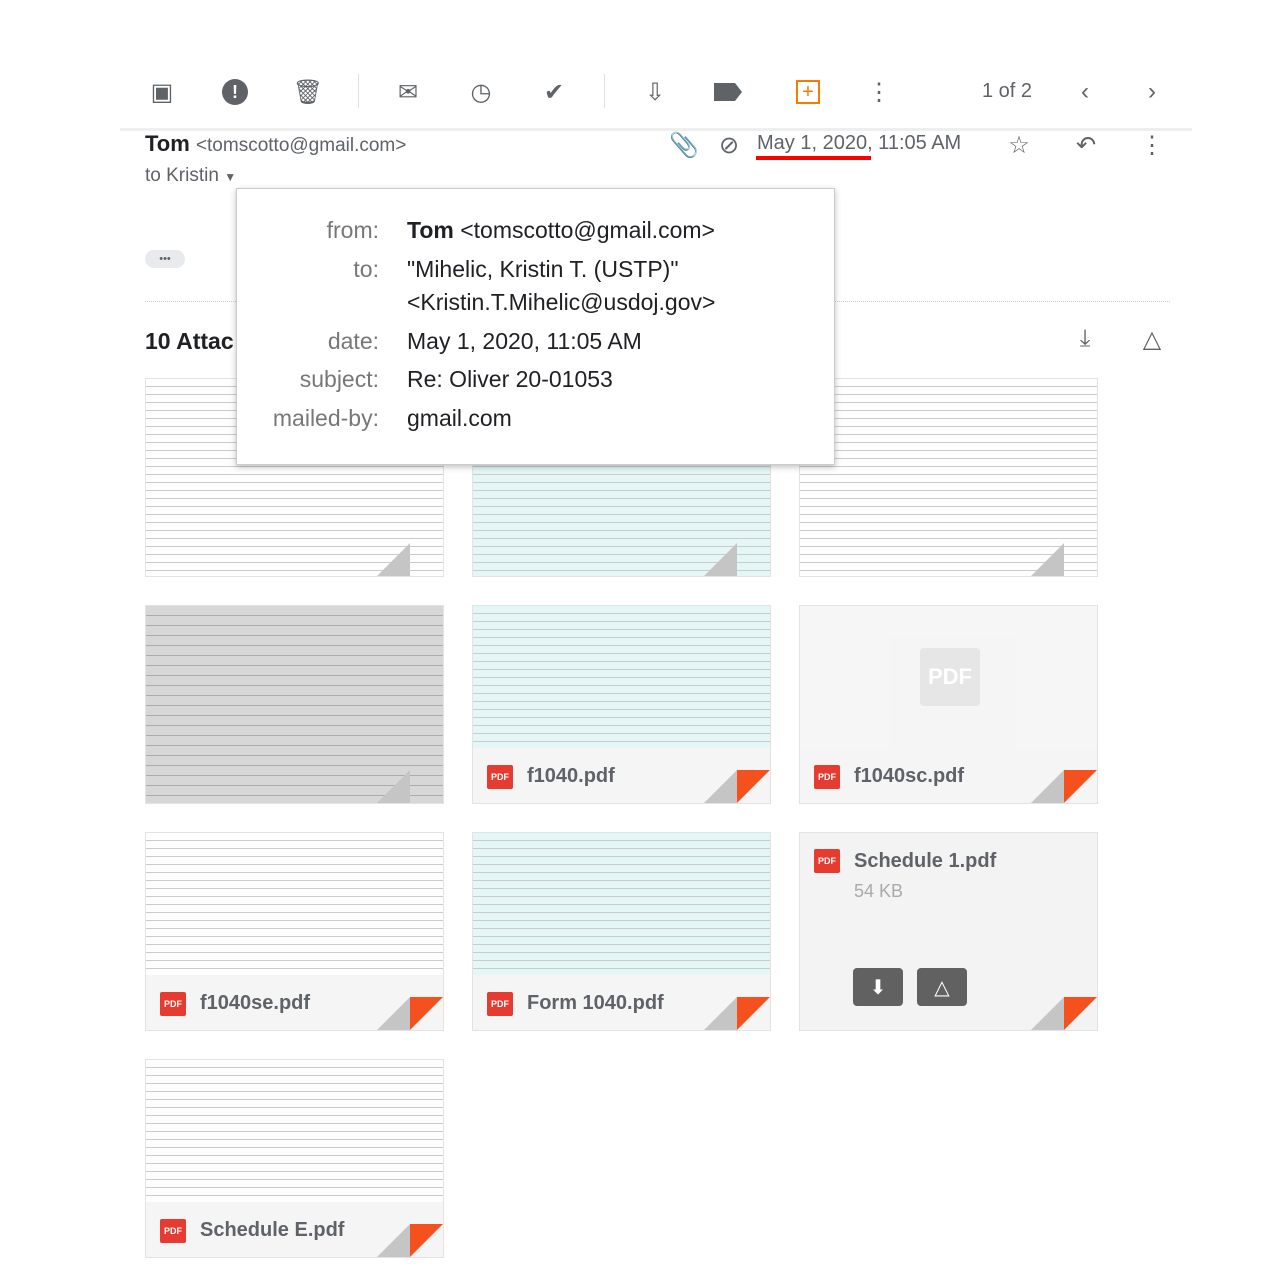 This screenshot has width=1287, height=1270. I want to click on subject-value: Re: Oliver 20-01053, so click(510, 379).